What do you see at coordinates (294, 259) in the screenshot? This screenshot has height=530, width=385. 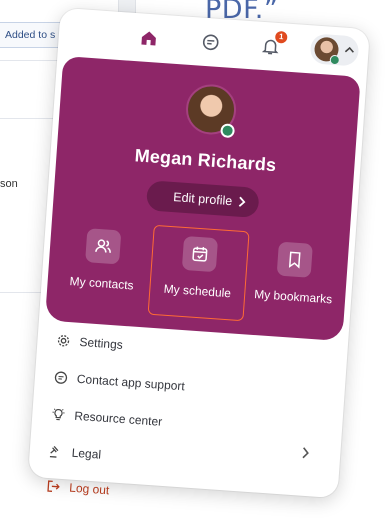 I see `bookmark-icon` at bounding box center [294, 259].